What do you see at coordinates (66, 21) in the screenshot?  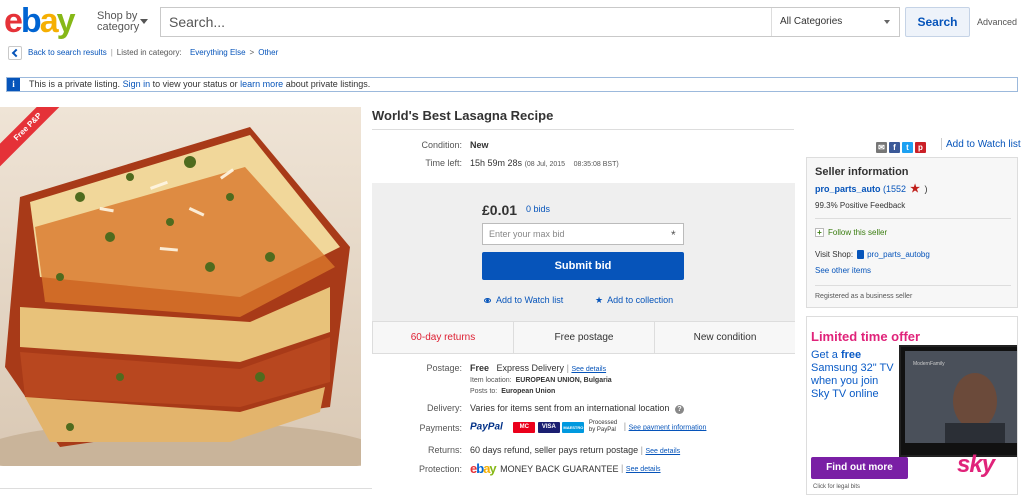 I see `logo-y: y` at bounding box center [66, 21].